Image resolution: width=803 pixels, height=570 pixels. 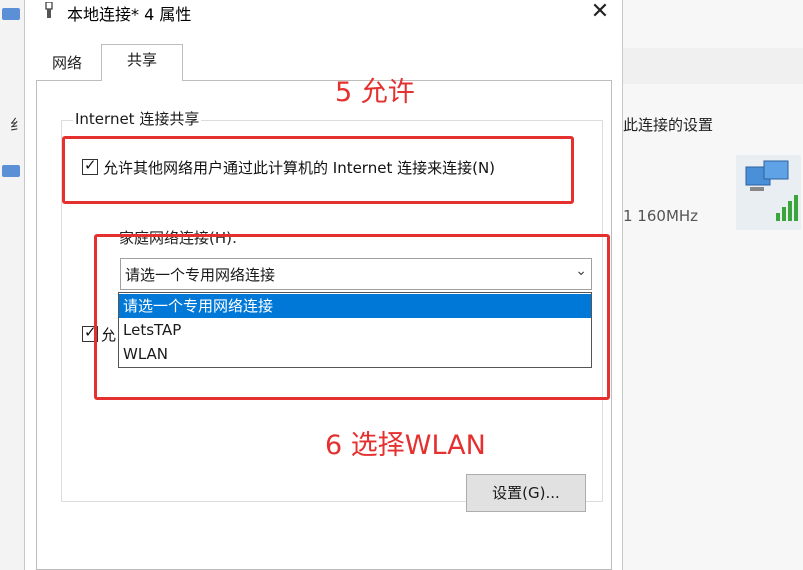 What do you see at coordinates (12, 285) in the screenshot?
I see `background-window-left: 纟` at bounding box center [12, 285].